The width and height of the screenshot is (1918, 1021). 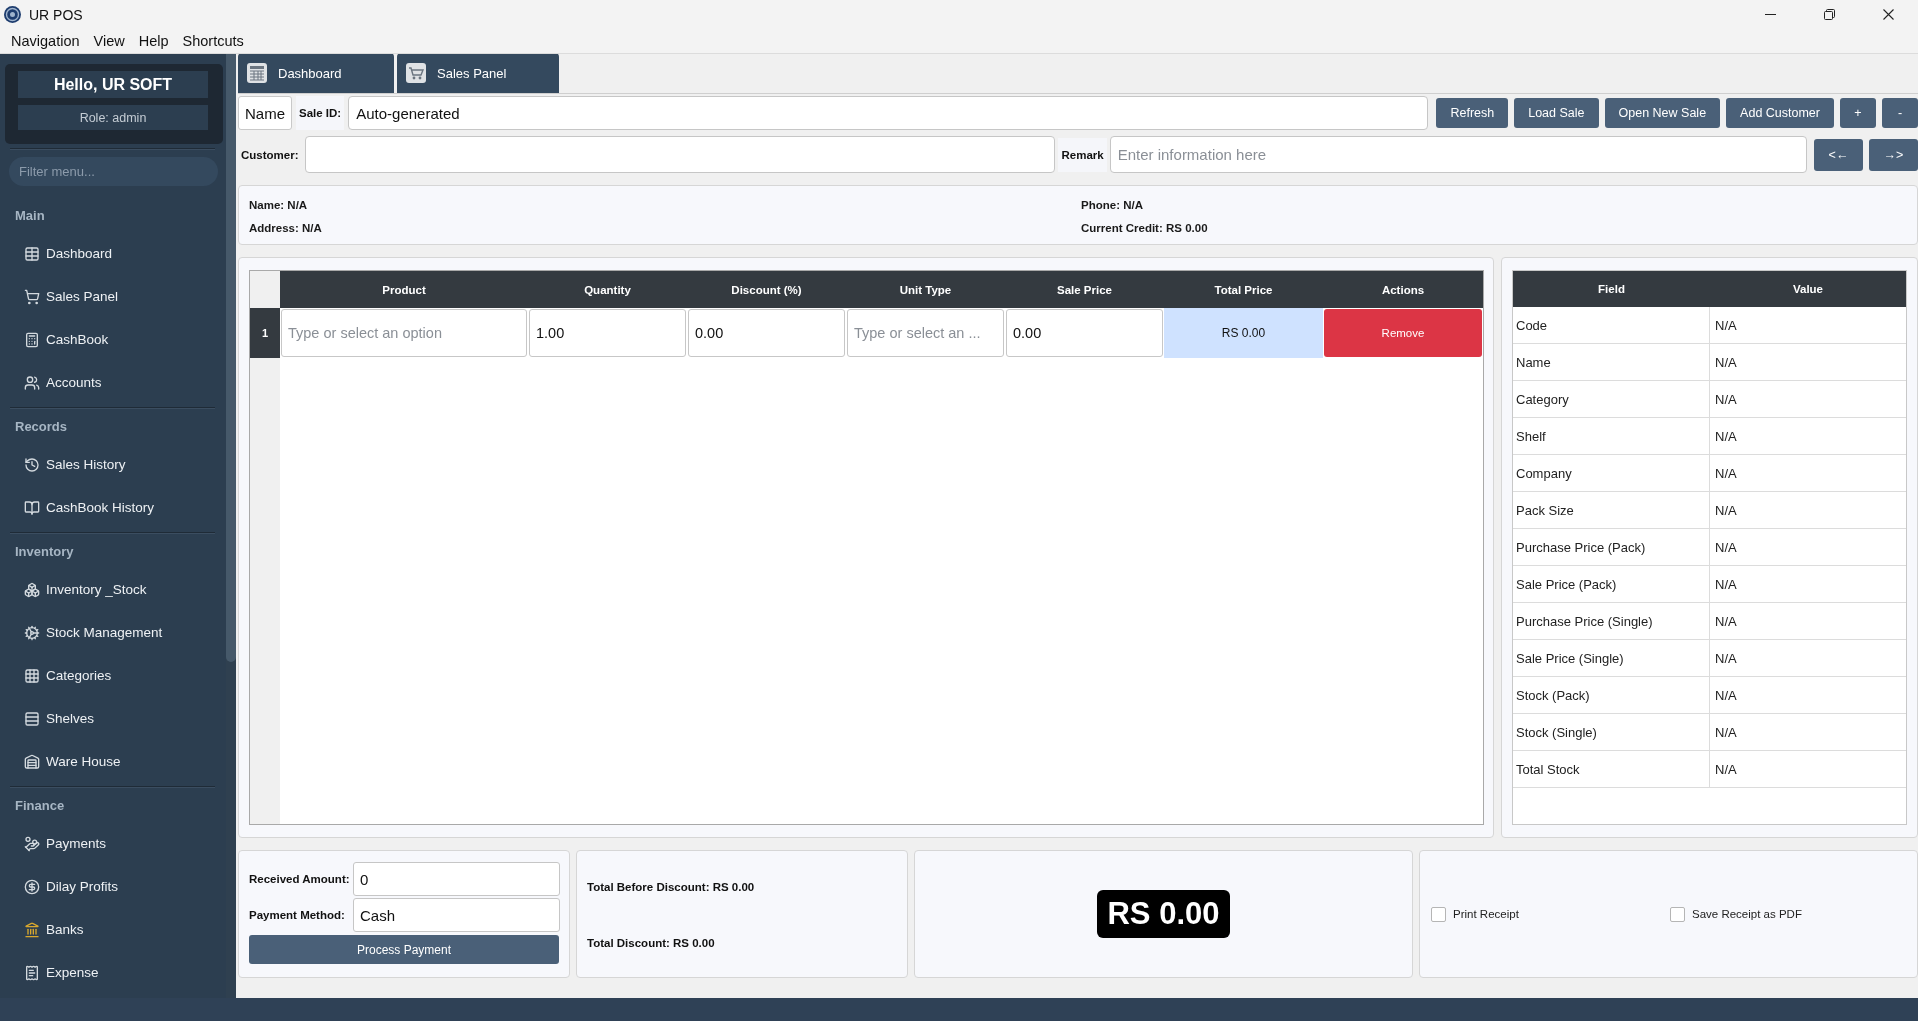 What do you see at coordinates (32, 761) in the screenshot?
I see `warehouse-icon` at bounding box center [32, 761].